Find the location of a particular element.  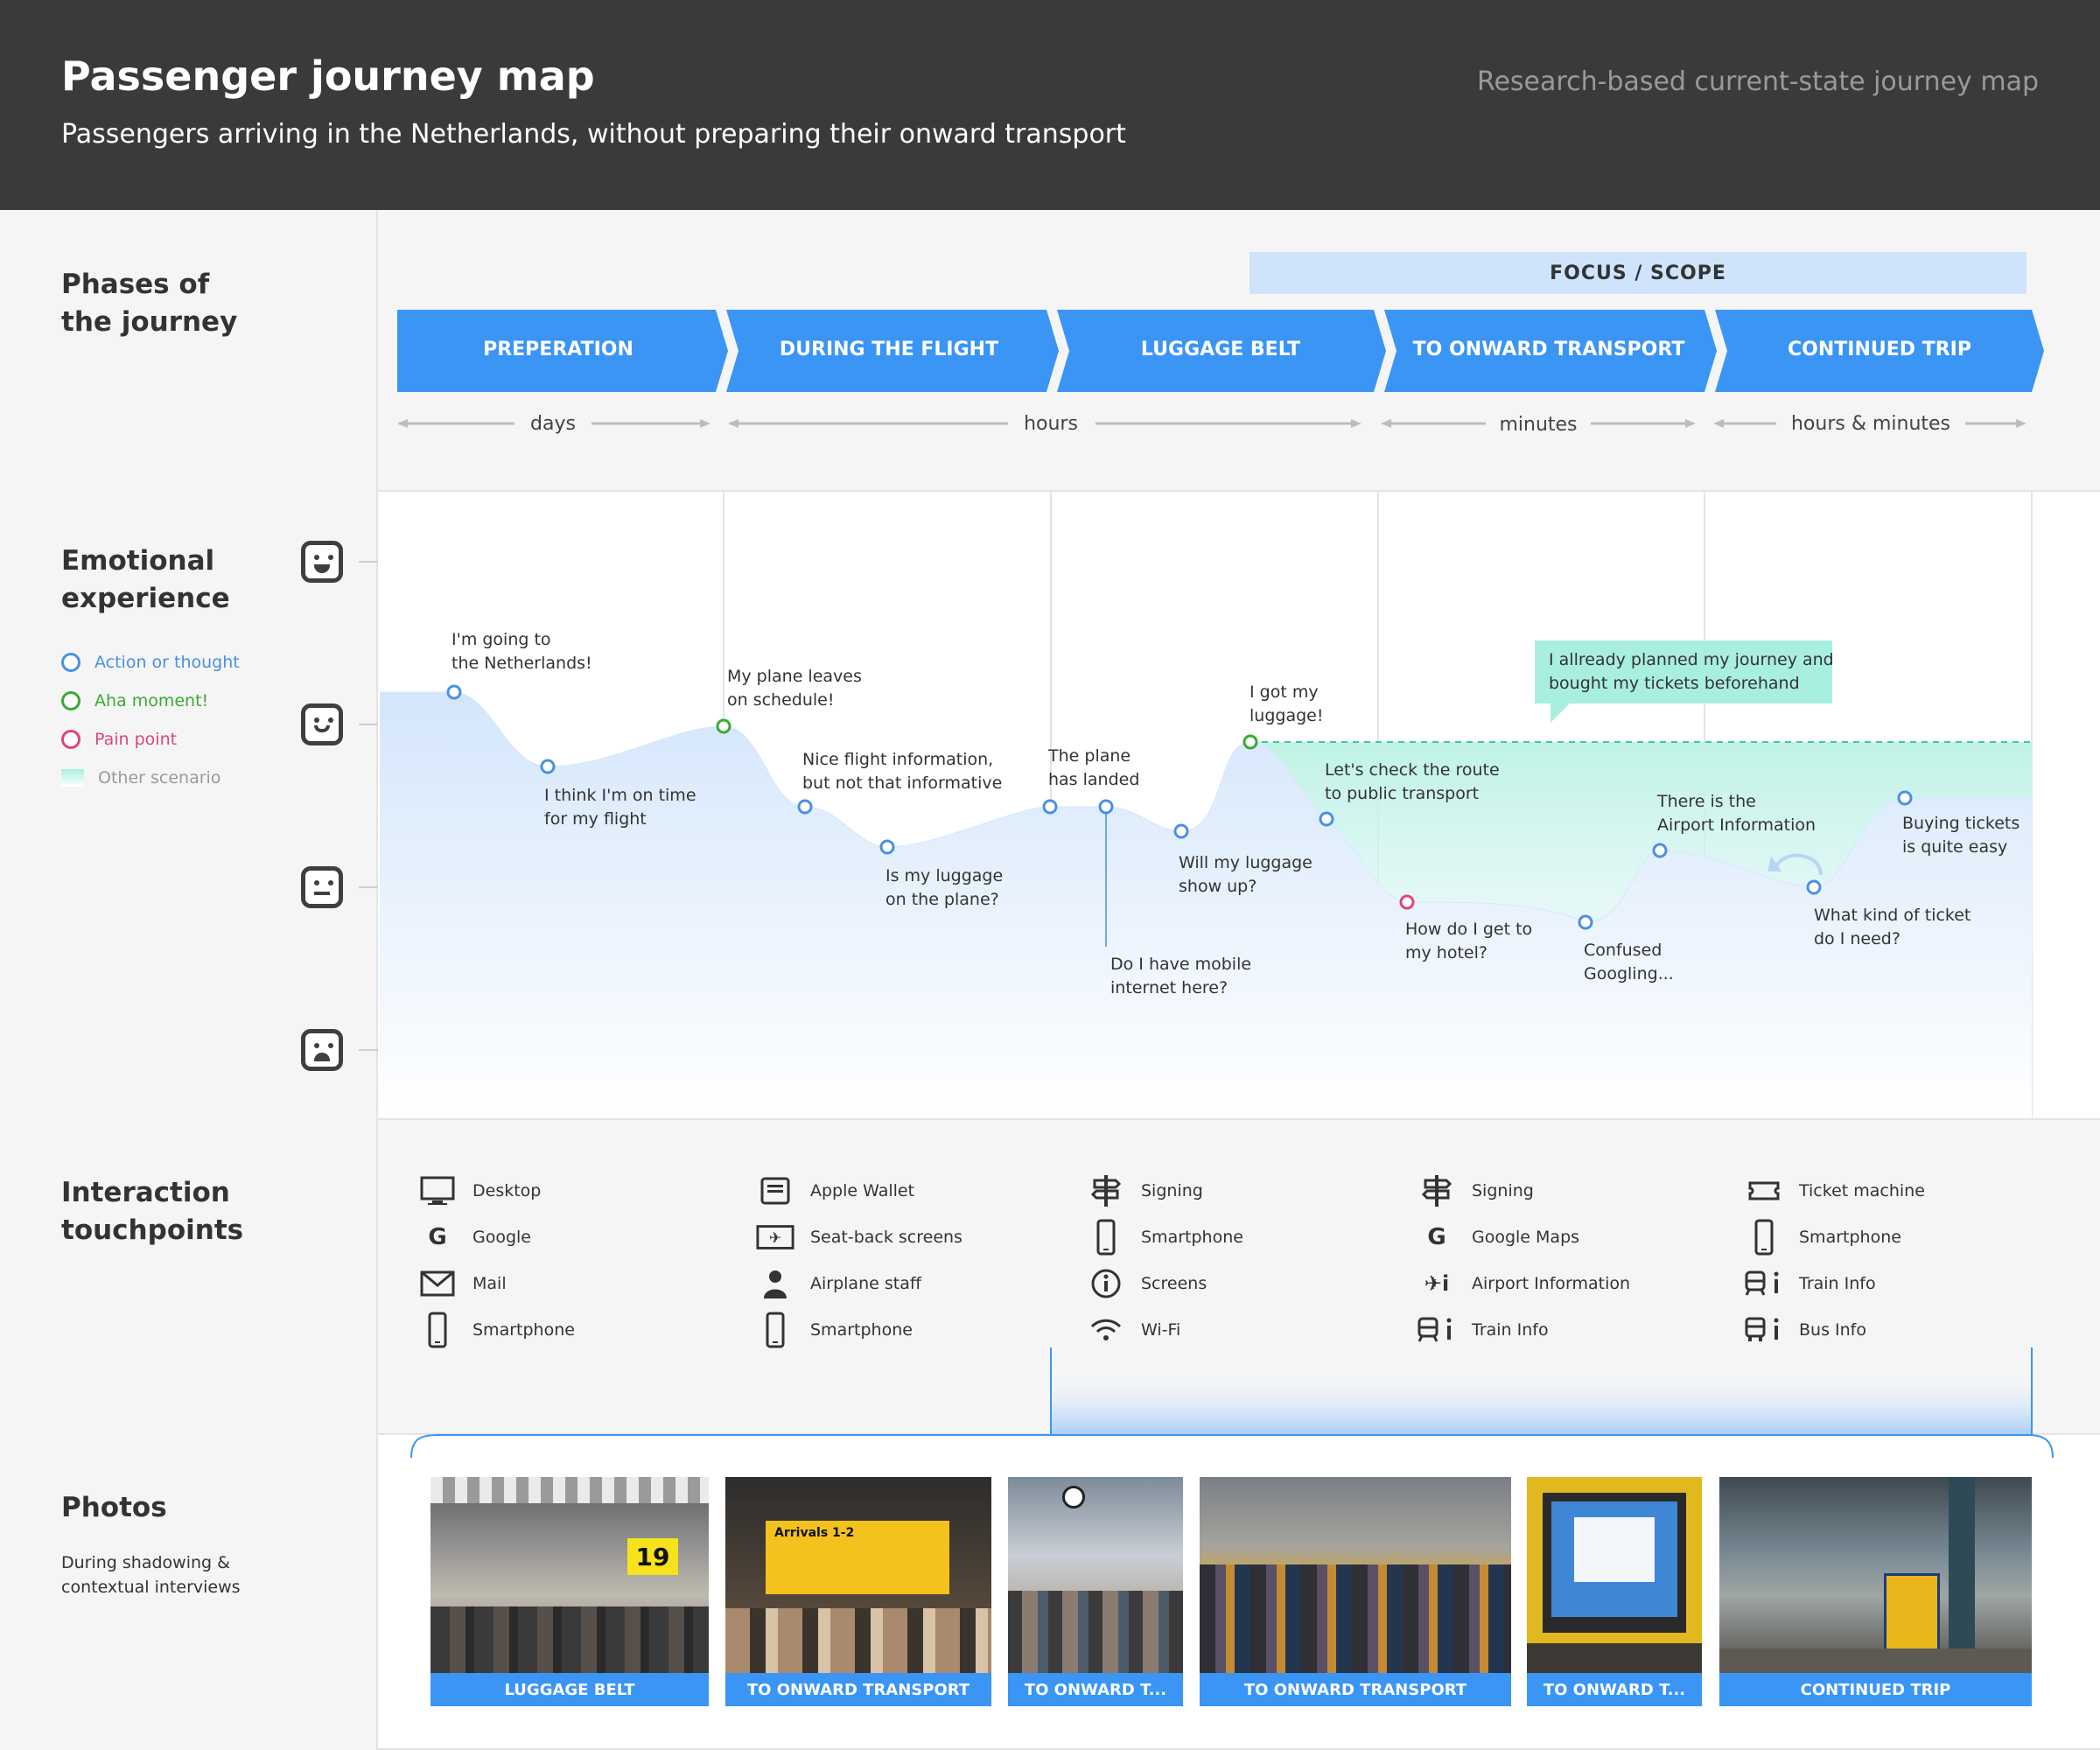

touchpoint-label: Google Maps is located at coordinates (1526, 1237).